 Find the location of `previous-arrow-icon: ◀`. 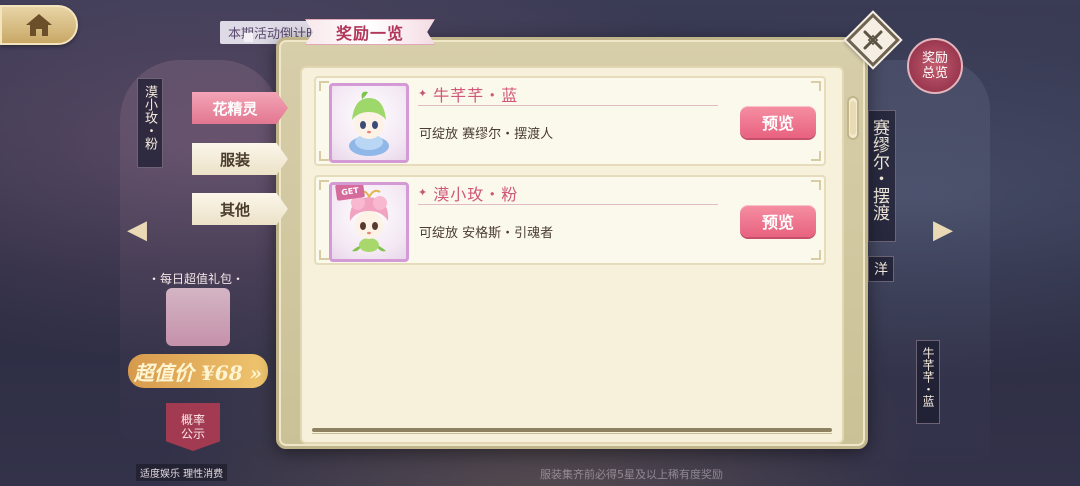

previous-arrow-icon: ◀ is located at coordinates (137, 230).